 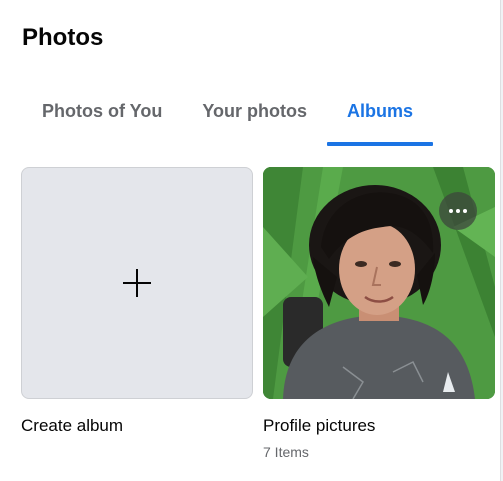 What do you see at coordinates (102, 119) in the screenshot?
I see `tab-photos-of-you: Photos of You` at bounding box center [102, 119].